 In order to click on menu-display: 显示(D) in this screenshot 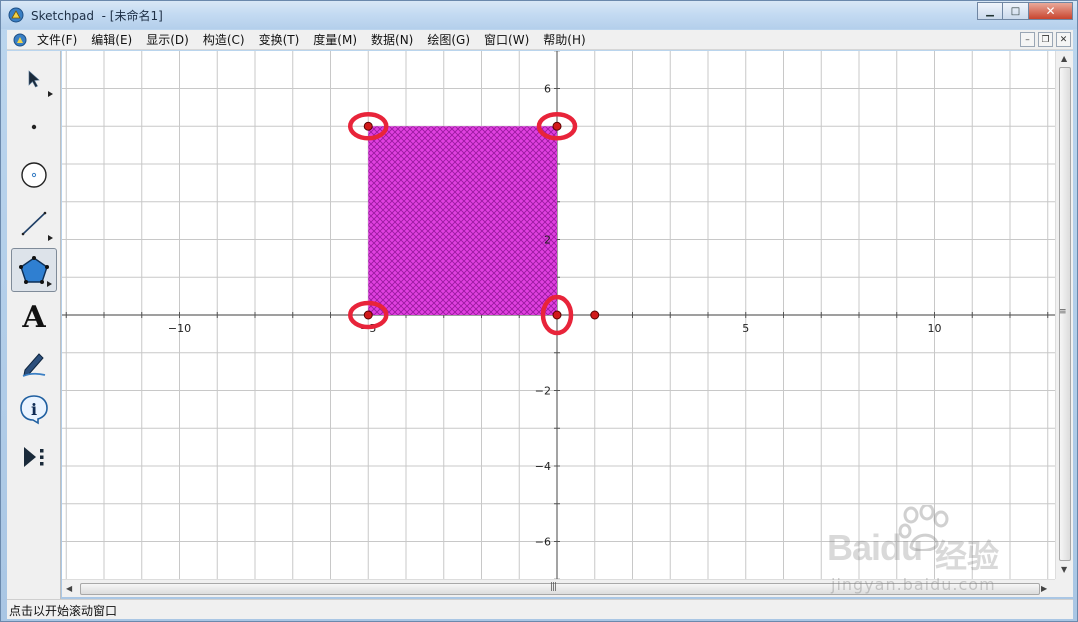, I will do `click(171, 40)`.